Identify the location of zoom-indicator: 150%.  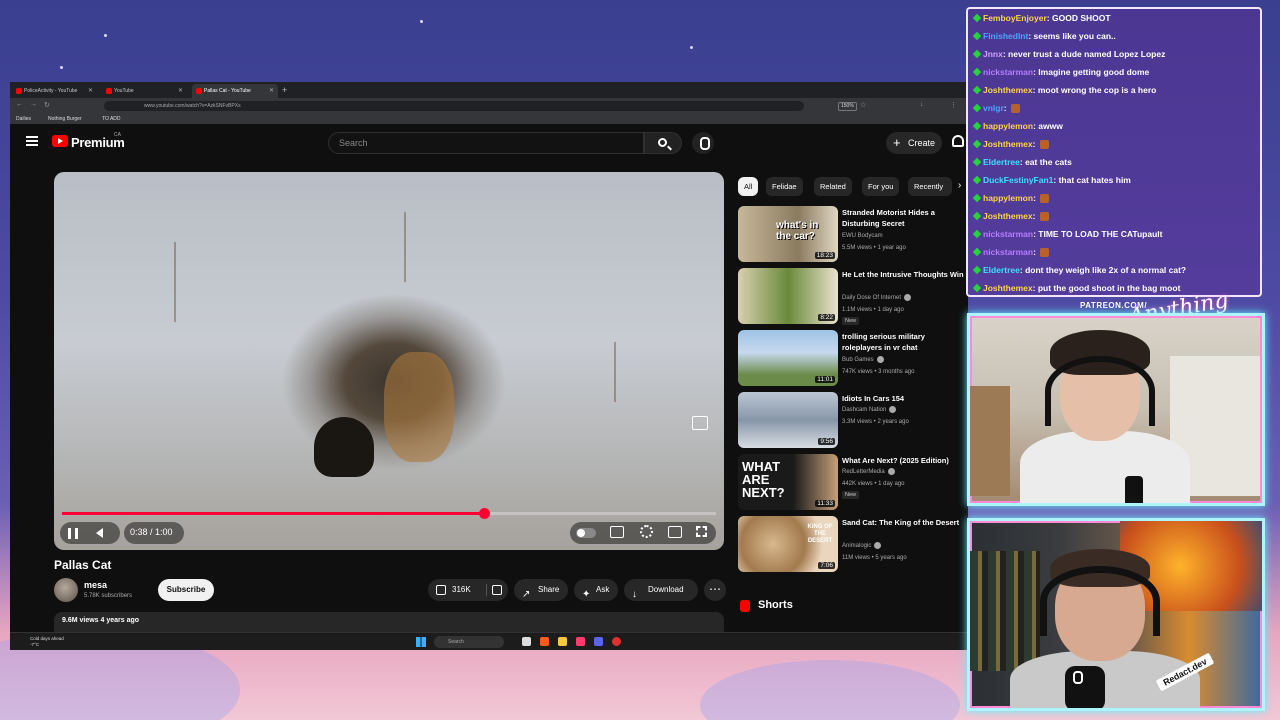
(847, 106).